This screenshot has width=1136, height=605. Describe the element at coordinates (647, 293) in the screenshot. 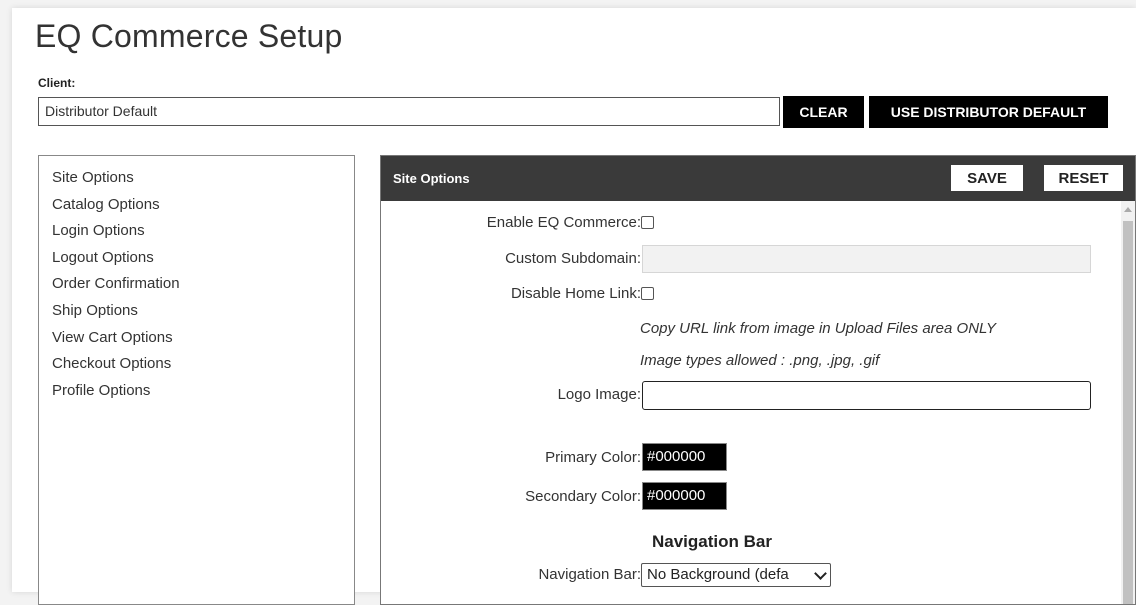

I see `disable-home-link-checkbox` at that location.